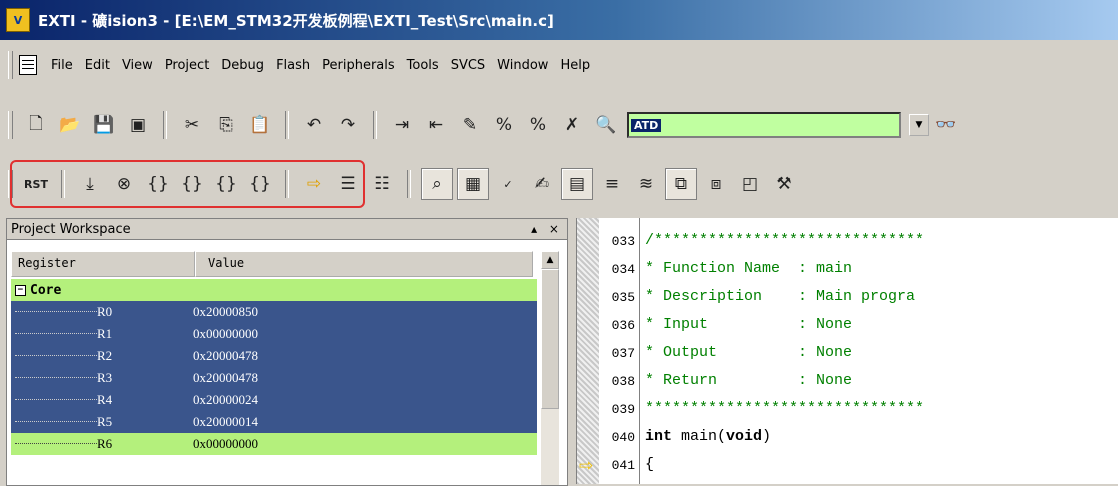 The image size is (1118, 486). What do you see at coordinates (274, 290) in the screenshot?
I see `core-group-row: − Core` at bounding box center [274, 290].